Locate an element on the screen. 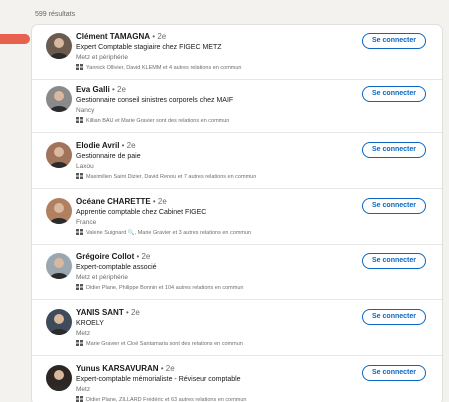  name-line: YANIS SANT • 2e is located at coordinates (221, 313).